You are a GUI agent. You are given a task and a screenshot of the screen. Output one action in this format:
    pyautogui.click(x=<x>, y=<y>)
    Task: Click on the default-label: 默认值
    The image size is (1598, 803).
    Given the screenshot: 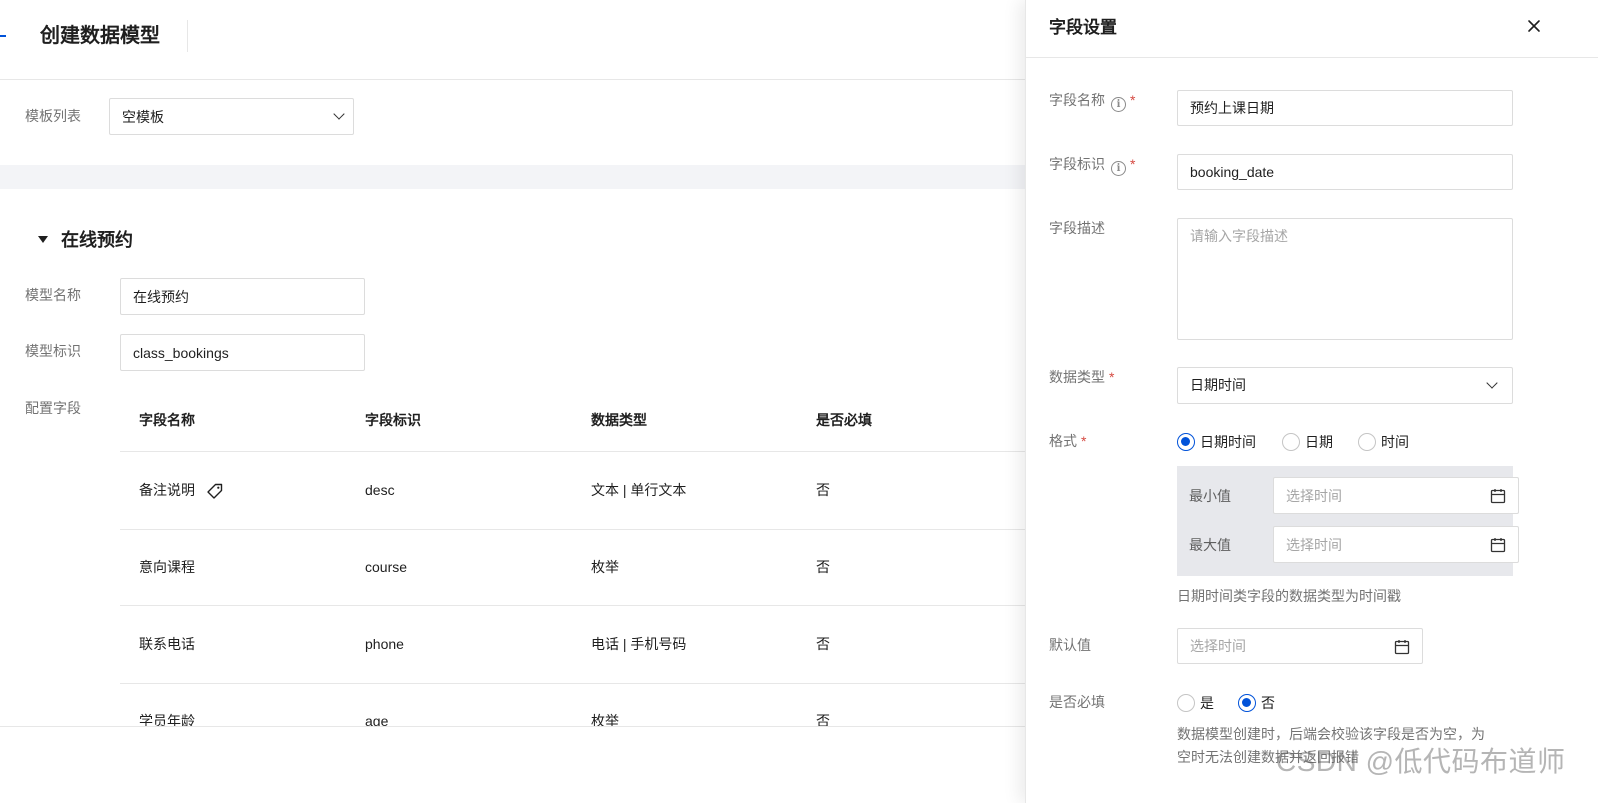 What is the action you would take?
    pyautogui.click(x=1070, y=645)
    